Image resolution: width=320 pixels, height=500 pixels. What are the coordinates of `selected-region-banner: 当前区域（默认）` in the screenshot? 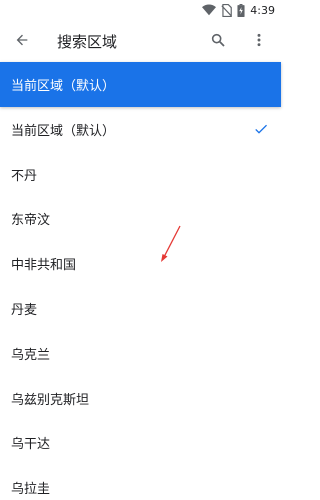 It's located at (140, 84).